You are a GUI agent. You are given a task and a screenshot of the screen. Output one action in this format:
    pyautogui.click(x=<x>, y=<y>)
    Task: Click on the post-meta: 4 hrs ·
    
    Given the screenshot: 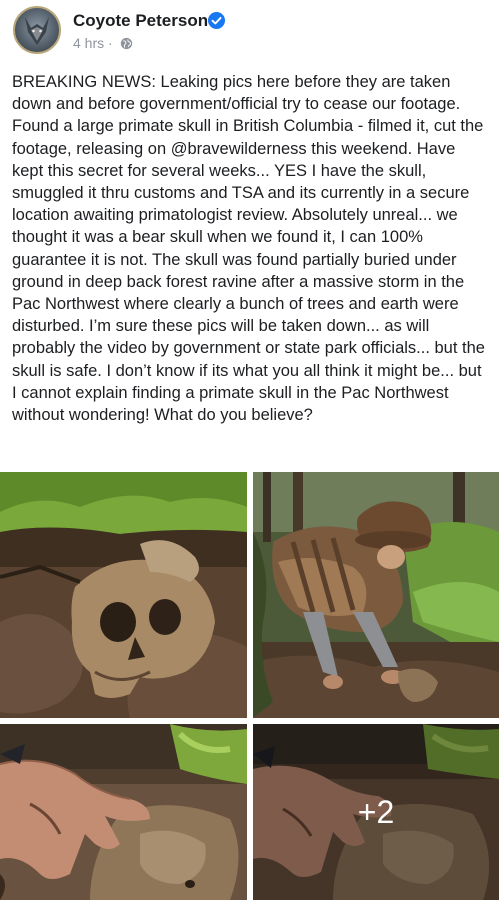 What is the action you would take?
    pyautogui.click(x=93, y=43)
    